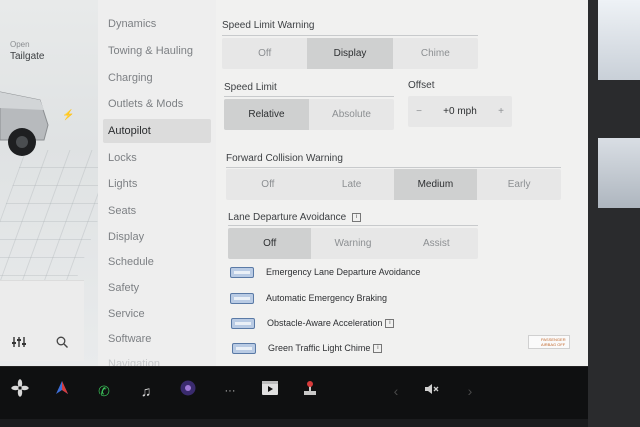 The width and height of the screenshot is (640, 427). Describe the element at coordinates (270, 243) in the screenshot. I see `lda-off: Off` at that location.